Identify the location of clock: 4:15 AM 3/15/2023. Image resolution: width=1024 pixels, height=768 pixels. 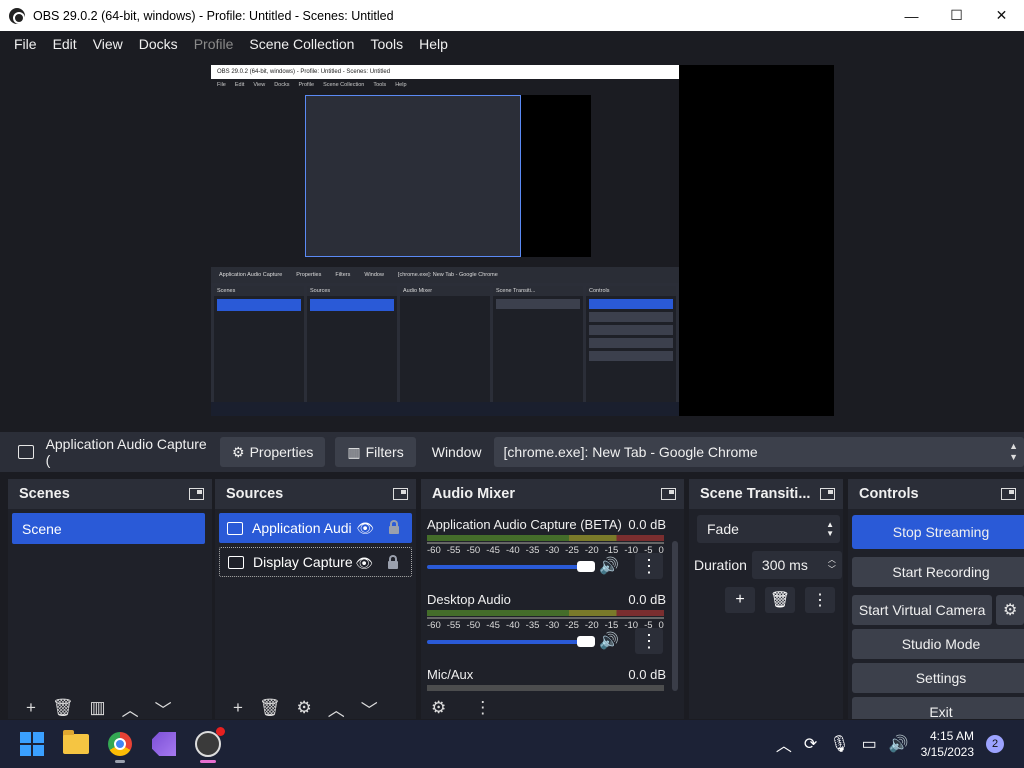
(947, 744).